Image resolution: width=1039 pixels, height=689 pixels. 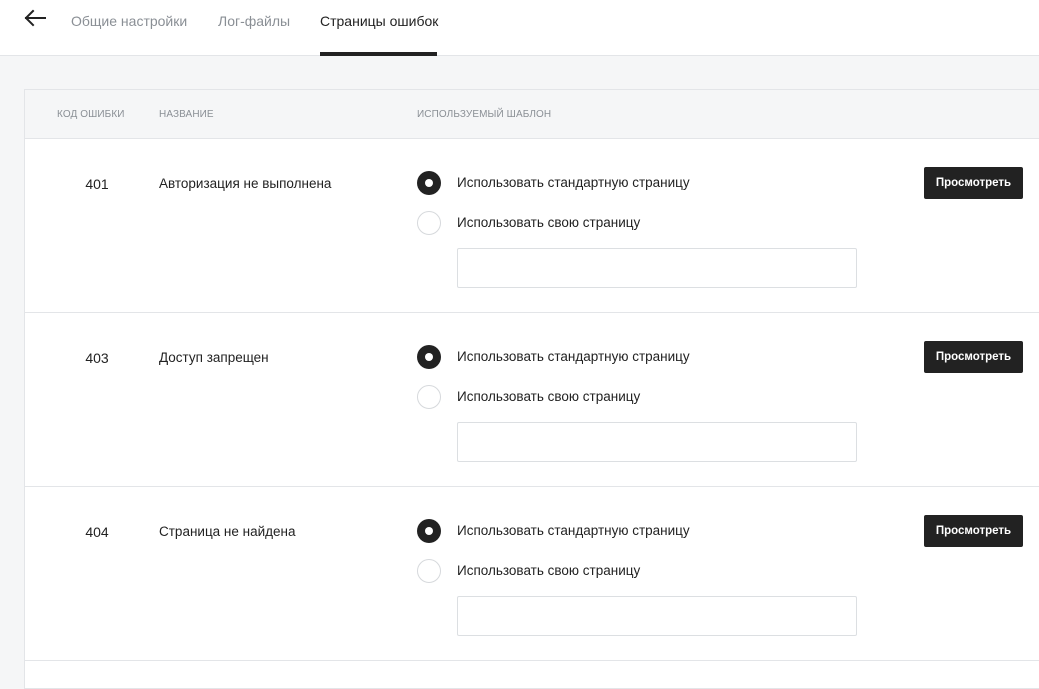 I want to click on active-tab-indicator, so click(x=378, y=54).